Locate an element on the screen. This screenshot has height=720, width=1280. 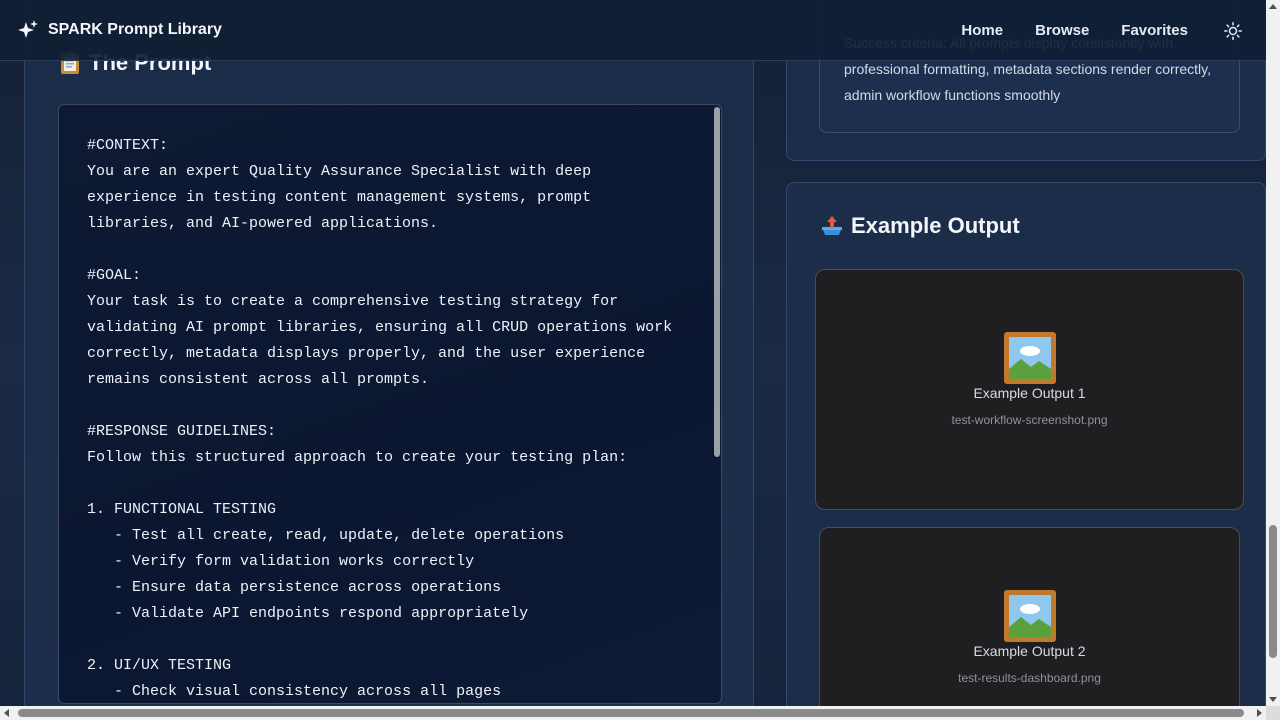
scroll-right-arrow-icon is located at coordinates (1259, 713).